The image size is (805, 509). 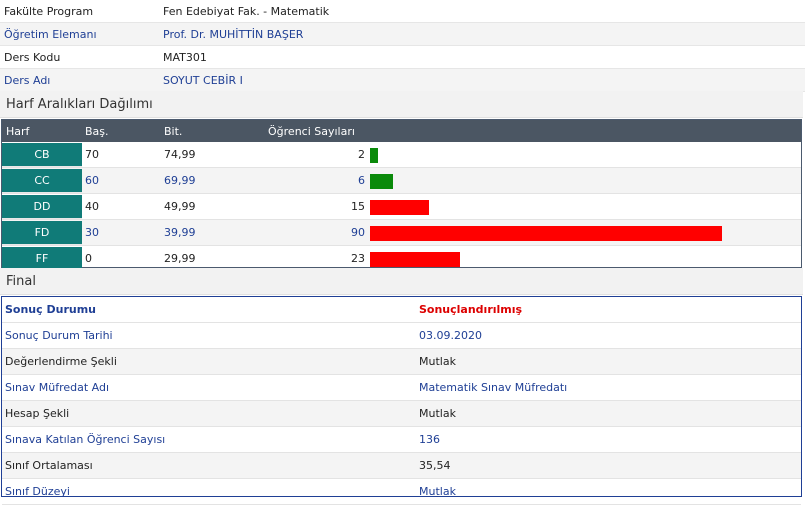 What do you see at coordinates (311, 131) in the screenshot?
I see `header-ogrenci: Öğrenci Sayıları` at bounding box center [311, 131].